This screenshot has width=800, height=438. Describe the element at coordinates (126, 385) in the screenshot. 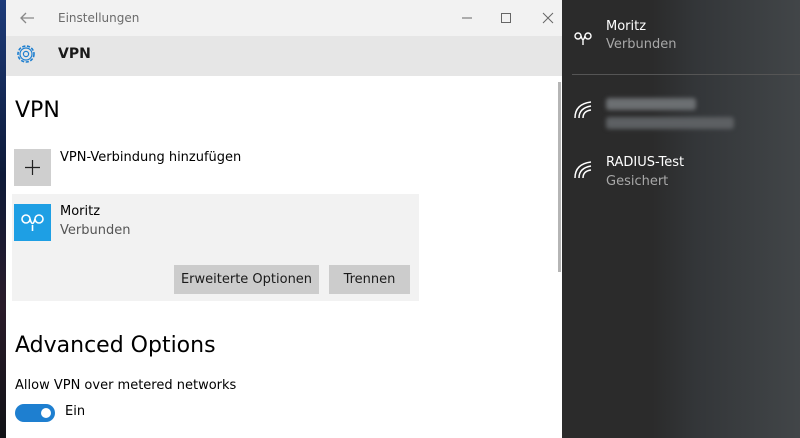

I see `metered-networks-label: Allow VPN over metered networks` at that location.